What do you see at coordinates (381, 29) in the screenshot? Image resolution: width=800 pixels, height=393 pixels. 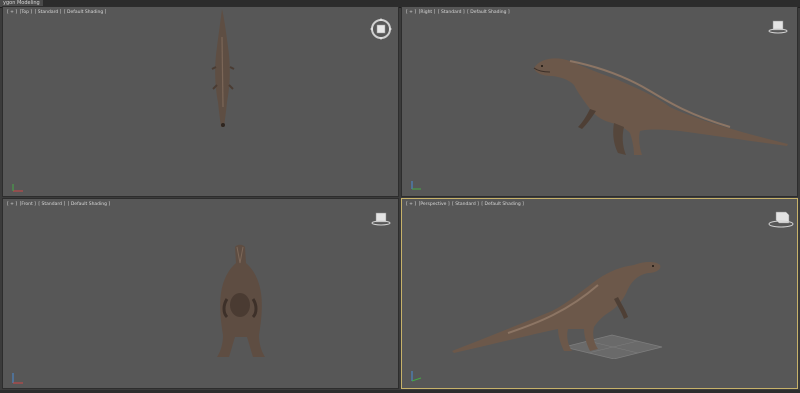 I see `viewcube-compass-icon` at bounding box center [381, 29].